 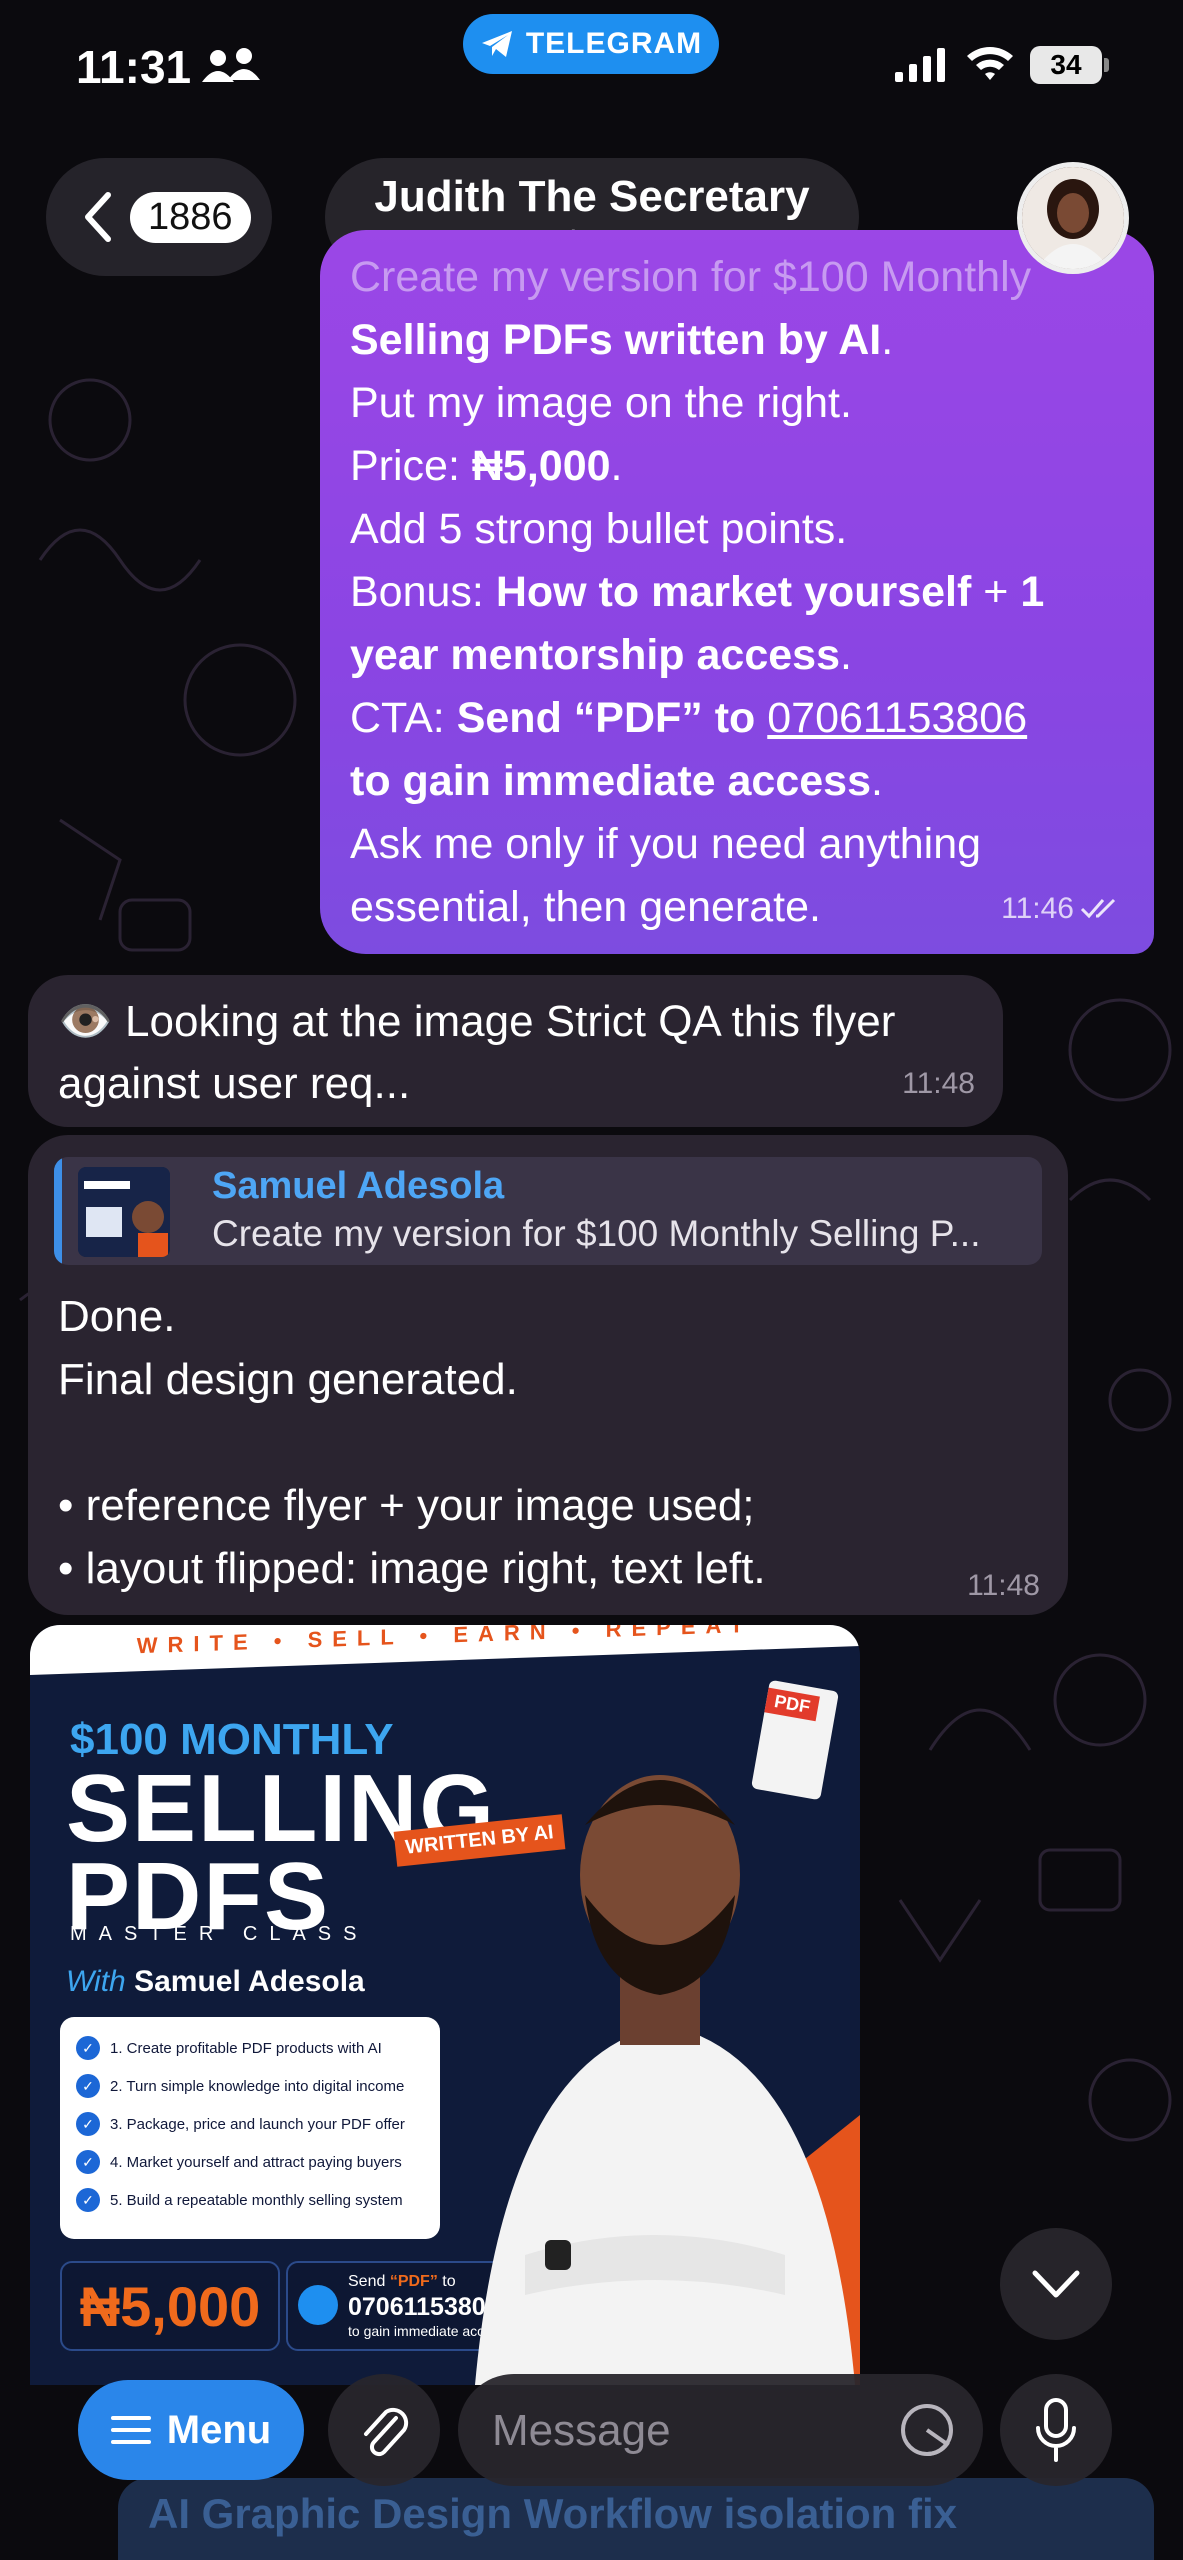 What do you see at coordinates (612, 718) in the screenshot?
I see `message-bold: Send “PDF” to` at bounding box center [612, 718].